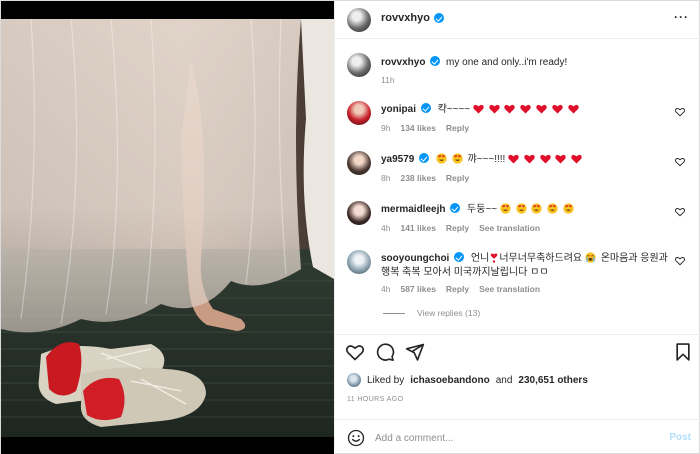 This screenshot has width=700, height=454. Describe the element at coordinates (385, 178) in the screenshot. I see `comment-timestamp: 8h` at that location.